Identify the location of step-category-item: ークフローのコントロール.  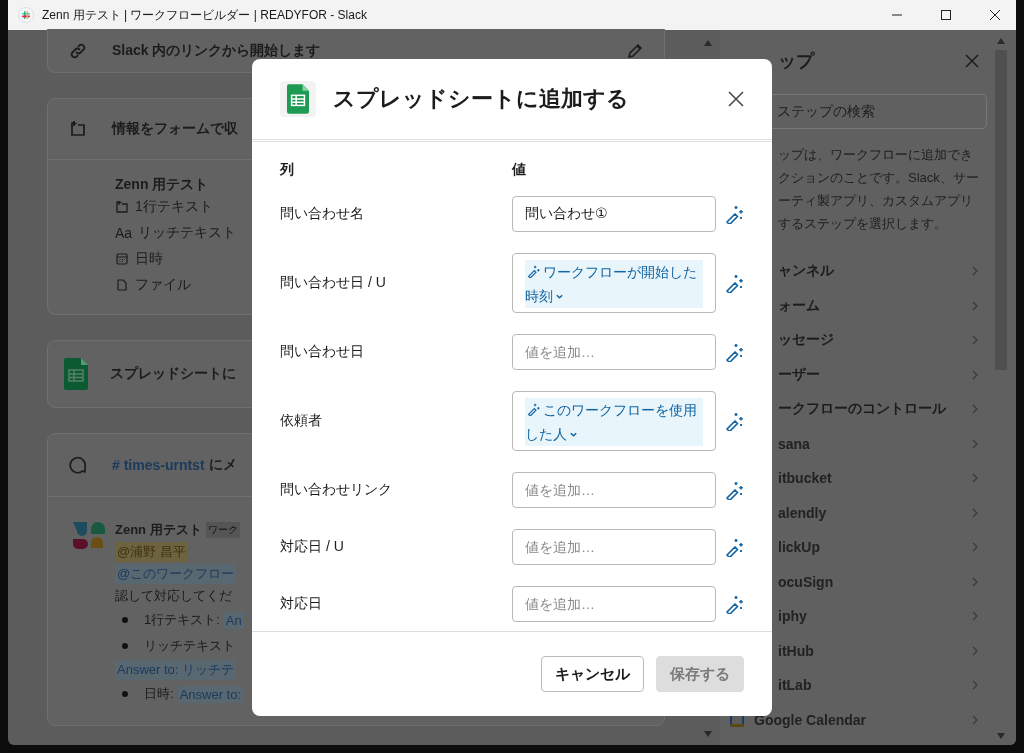
(862, 409).